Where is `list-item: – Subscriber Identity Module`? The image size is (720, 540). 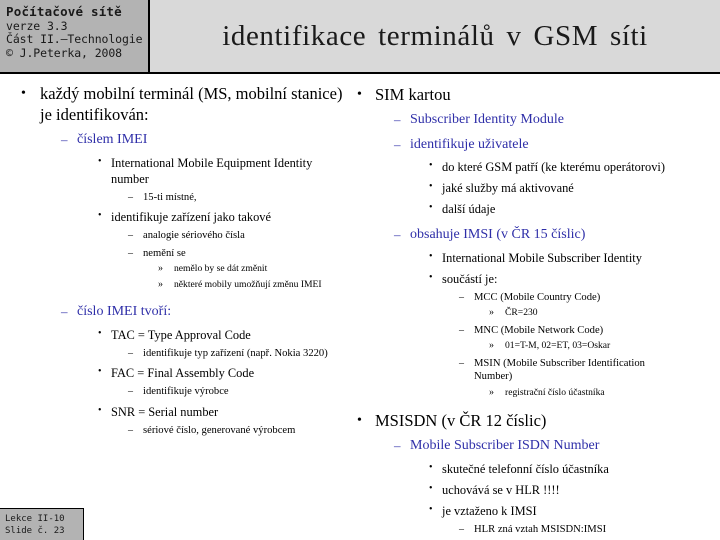 list-item: – Subscriber Identity Module is located at coordinates (534, 120).